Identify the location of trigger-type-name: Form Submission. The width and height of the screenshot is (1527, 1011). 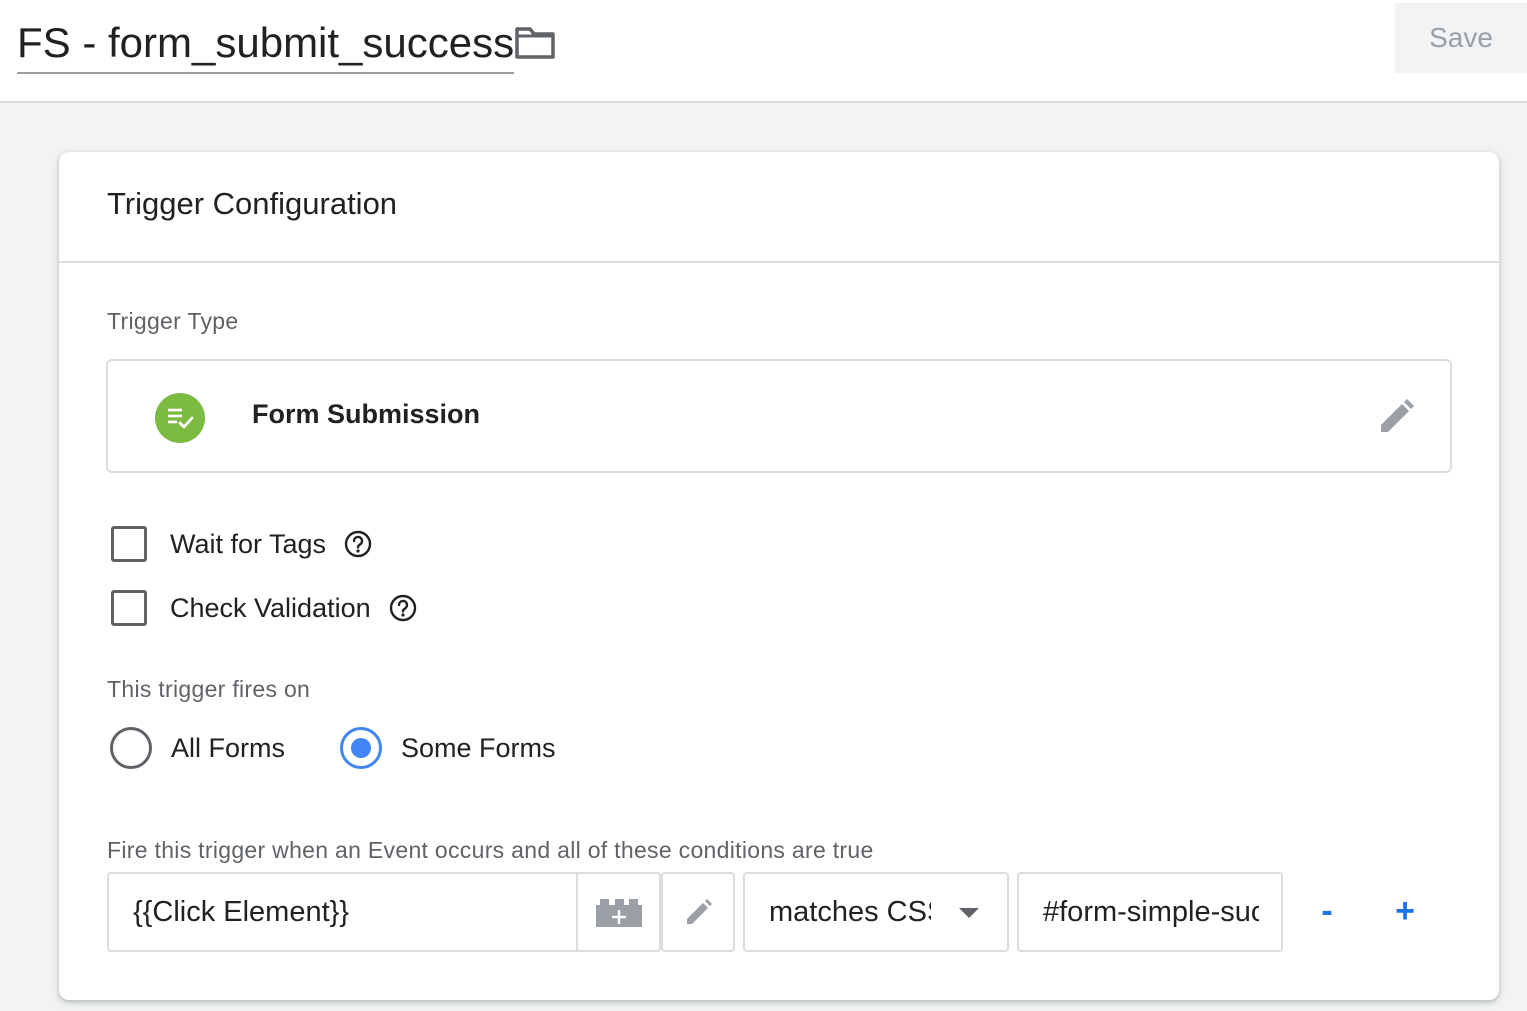
(366, 414).